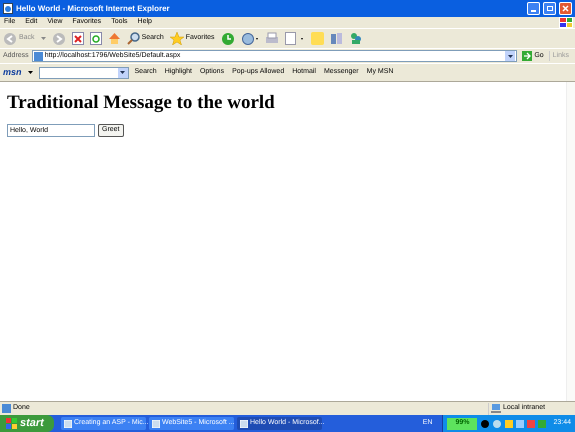 This screenshot has width=575, height=432. What do you see at coordinates (114, 38) in the screenshot?
I see `home-icon` at bounding box center [114, 38].